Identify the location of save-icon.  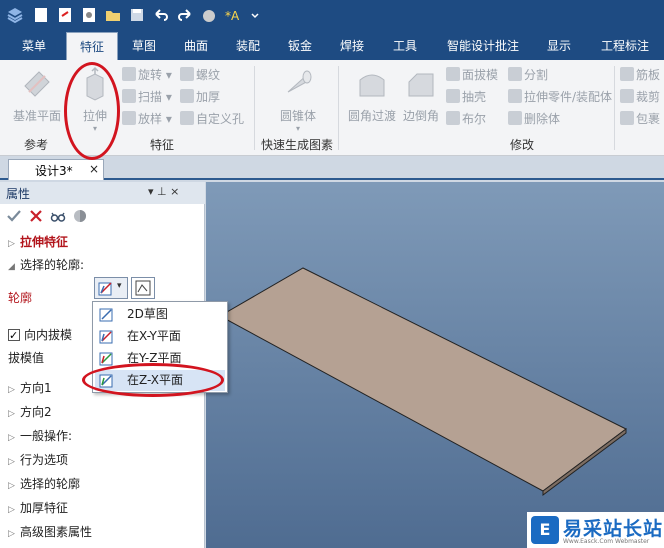
(137, 15).